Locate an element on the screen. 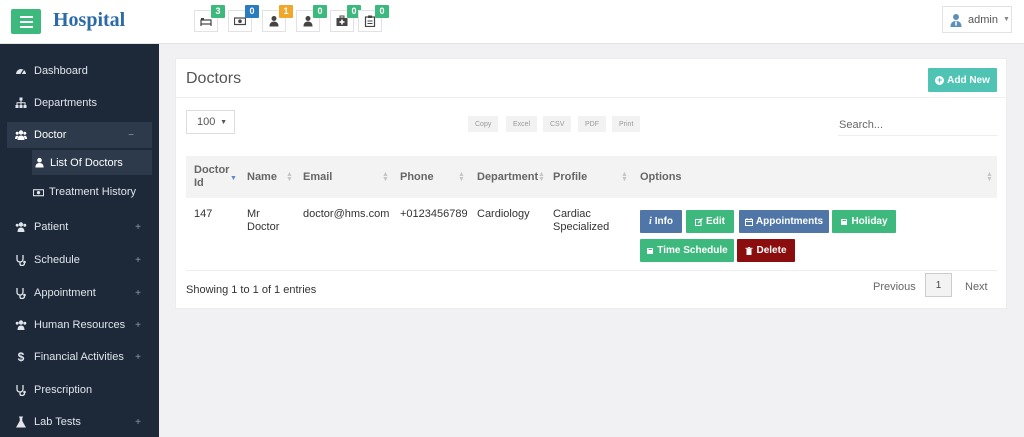  sidebar-item-dashboard: Dashboard is located at coordinates (79, 71).